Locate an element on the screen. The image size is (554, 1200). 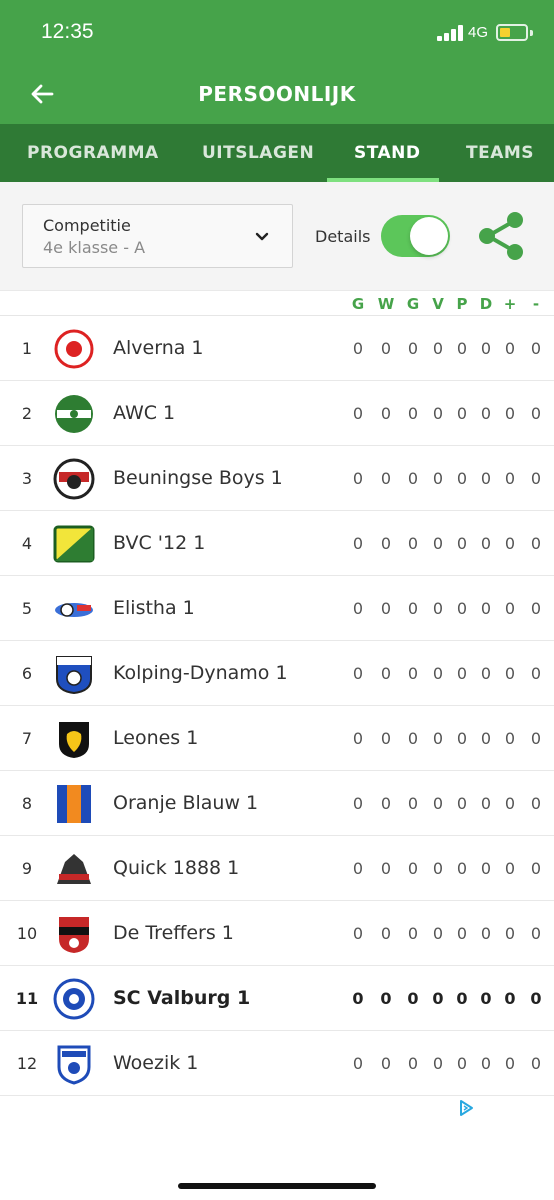
page-title: PERSOONLIJK is located at coordinates (277, 94).